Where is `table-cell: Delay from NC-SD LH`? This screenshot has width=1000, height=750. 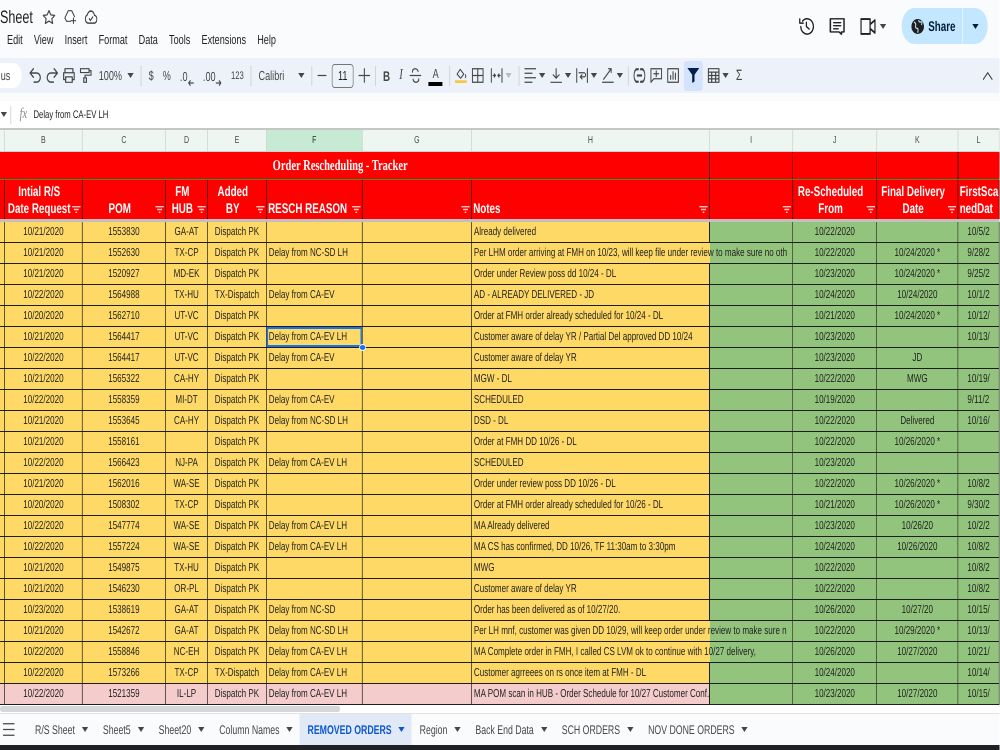 table-cell: Delay from NC-SD LH is located at coordinates (314, 421).